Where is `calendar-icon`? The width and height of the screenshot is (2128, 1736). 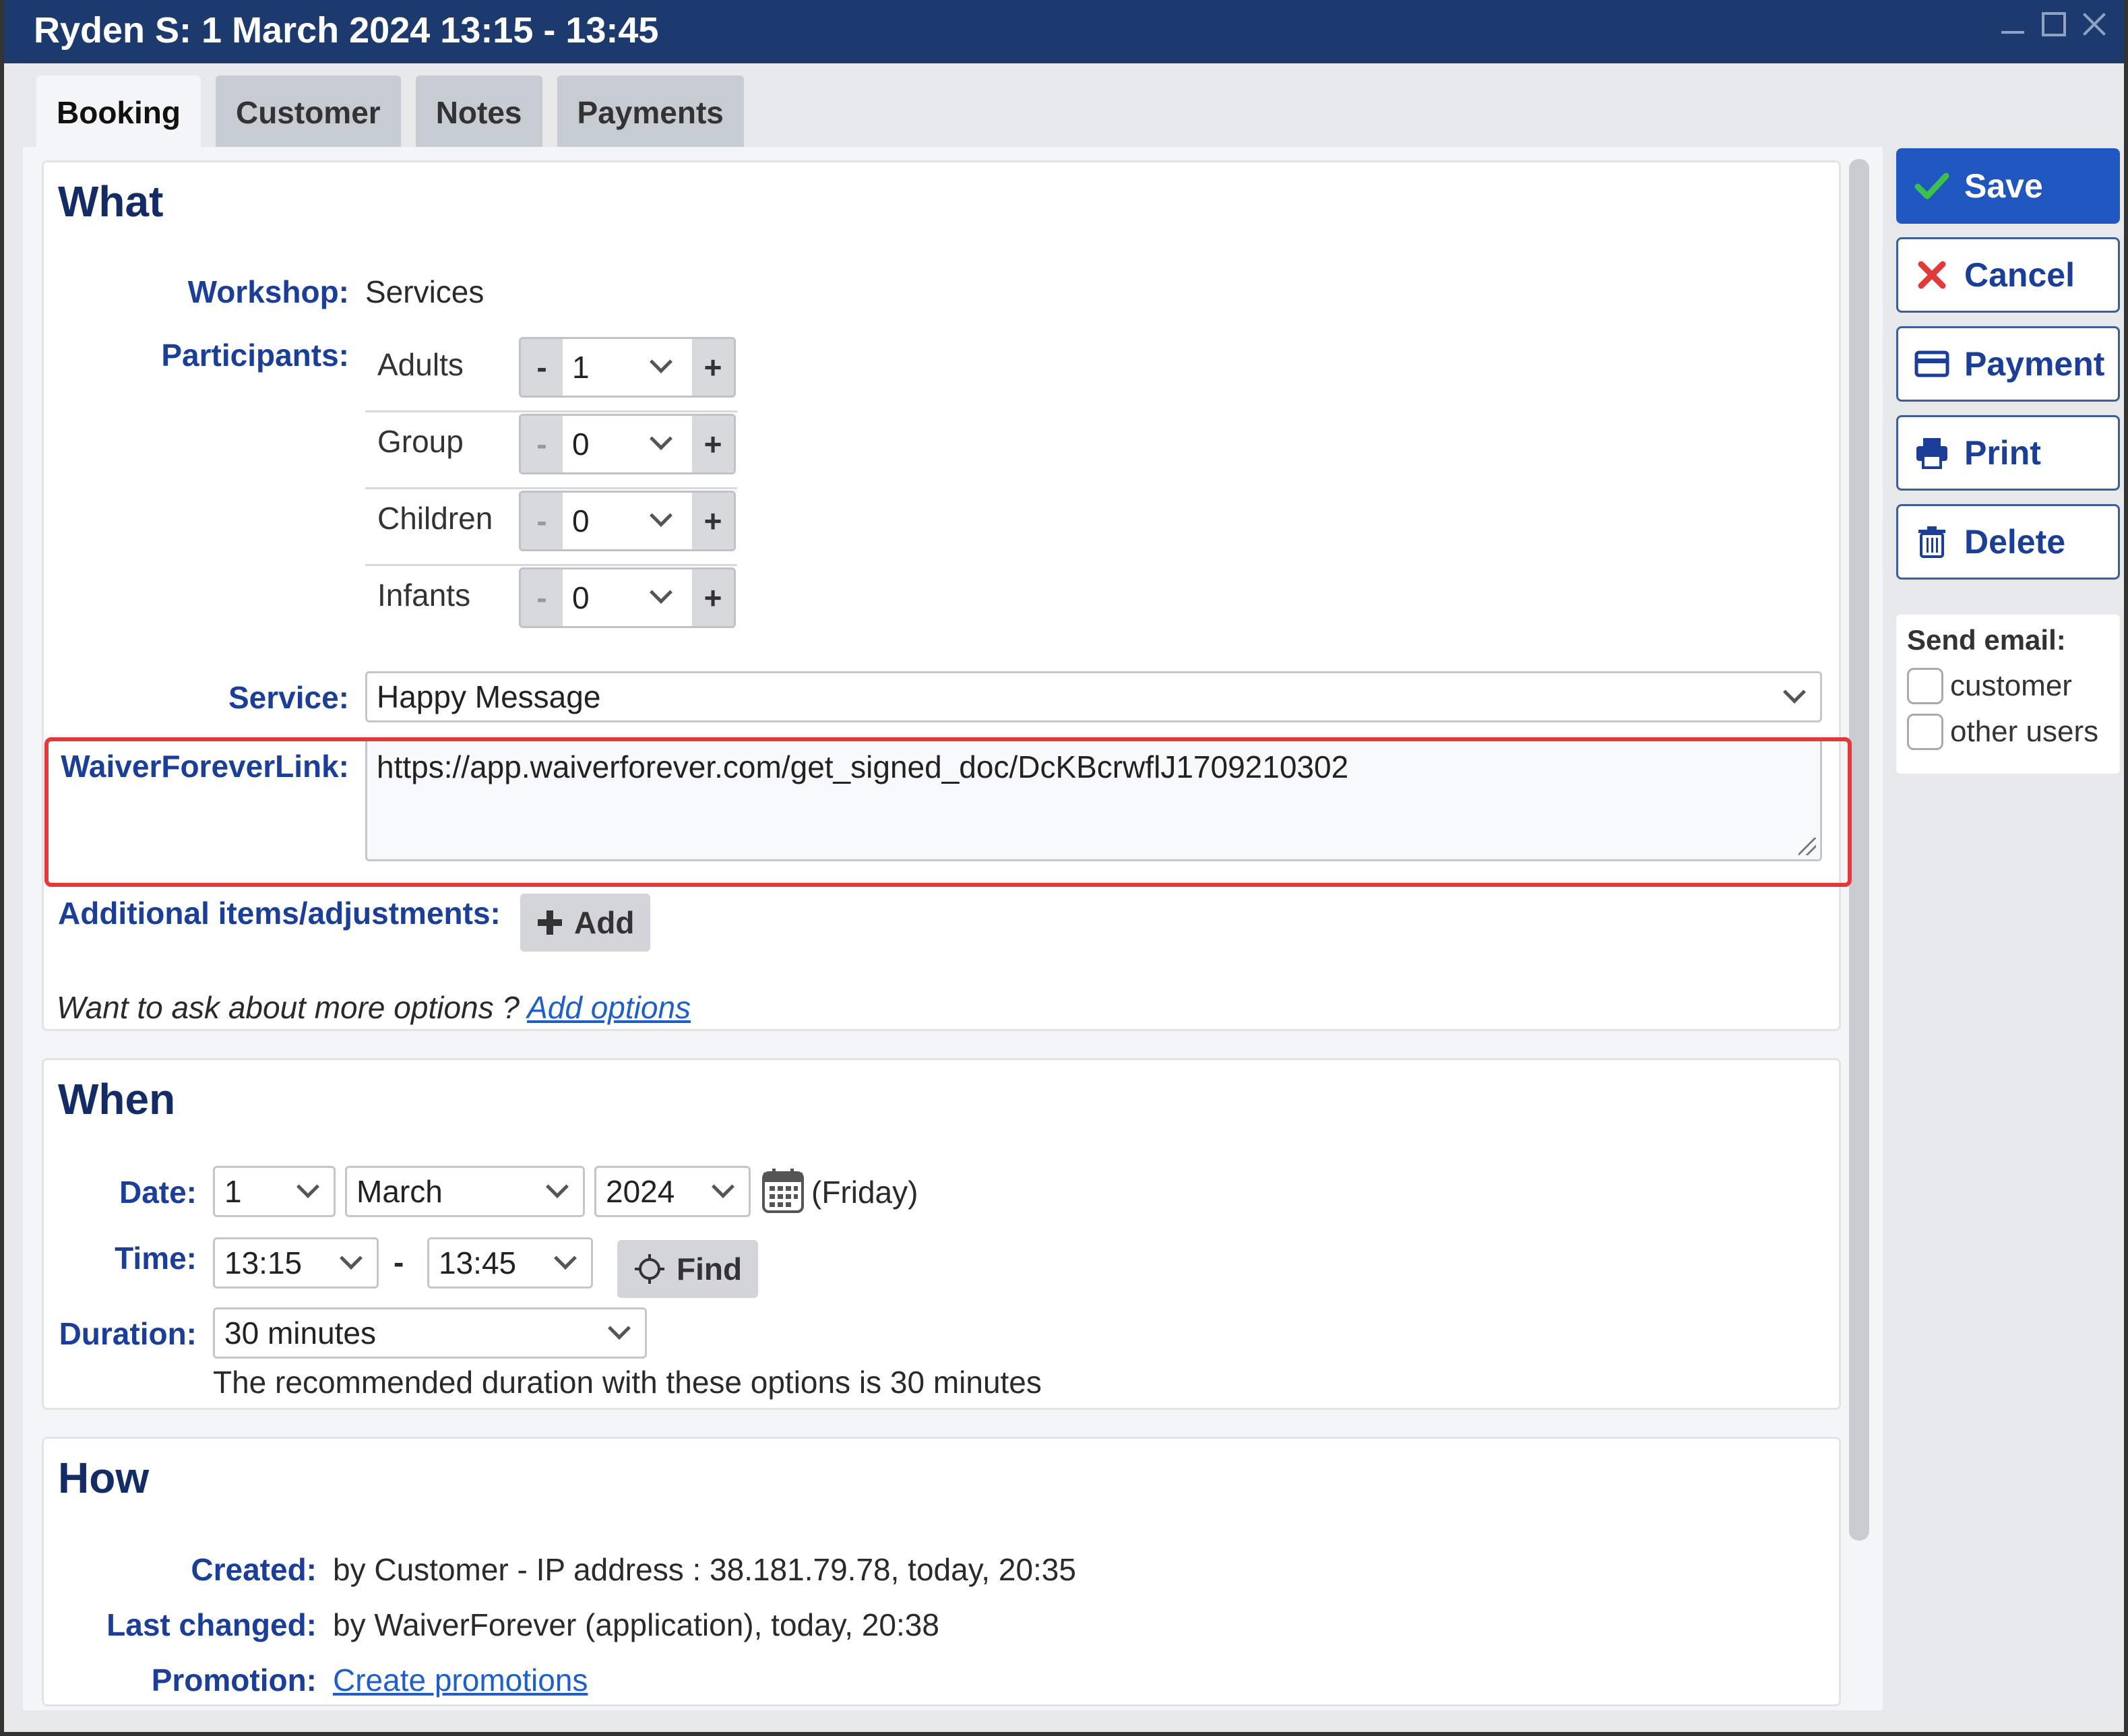
calendar-icon is located at coordinates (783, 1190).